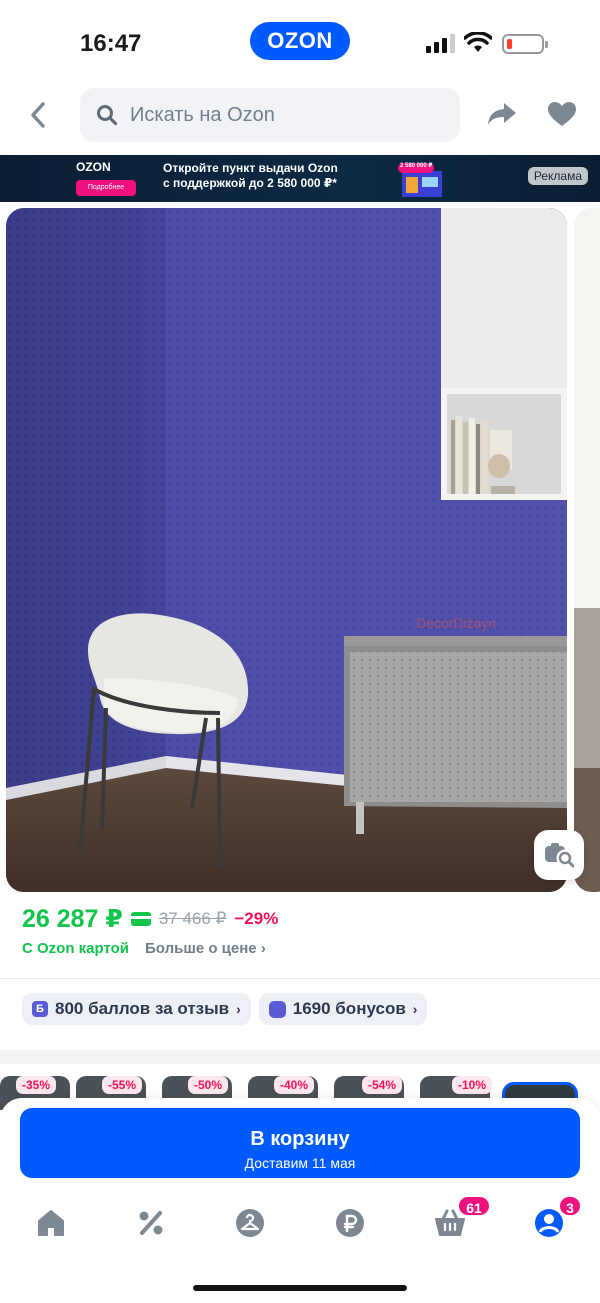 The image size is (600, 1303). What do you see at coordinates (107, 115) in the screenshot?
I see `search-icon` at bounding box center [107, 115].